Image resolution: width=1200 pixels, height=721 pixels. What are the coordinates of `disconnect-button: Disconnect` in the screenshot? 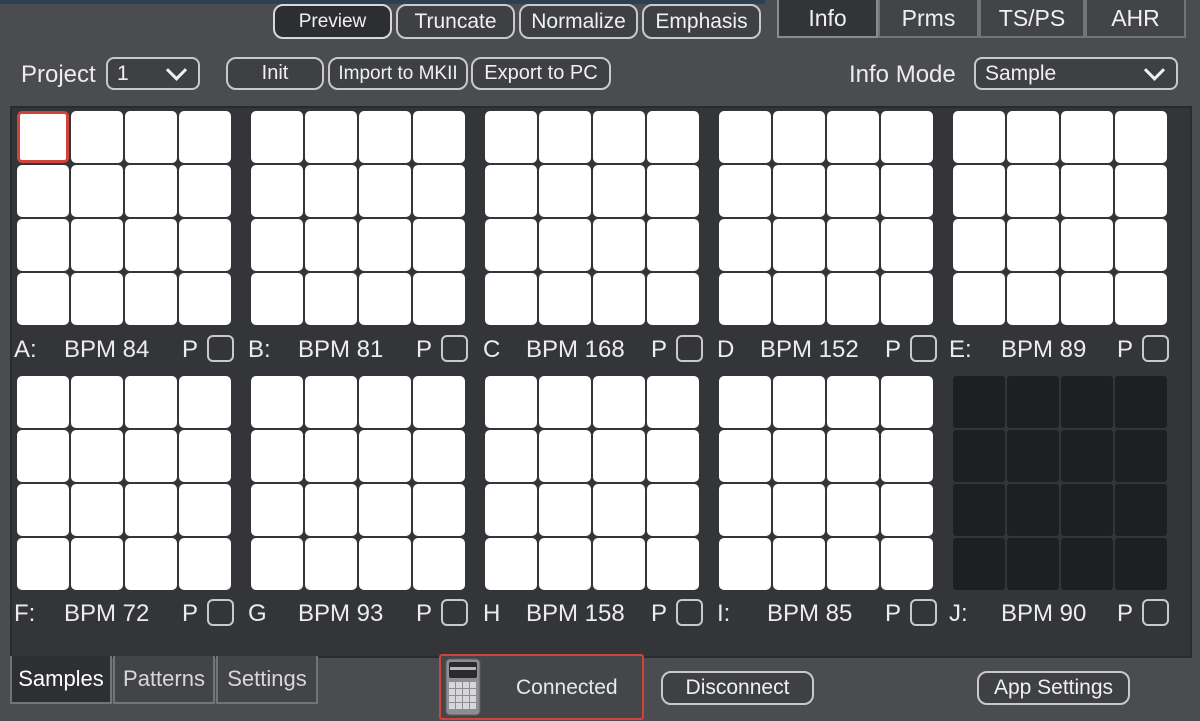 It's located at (737, 688).